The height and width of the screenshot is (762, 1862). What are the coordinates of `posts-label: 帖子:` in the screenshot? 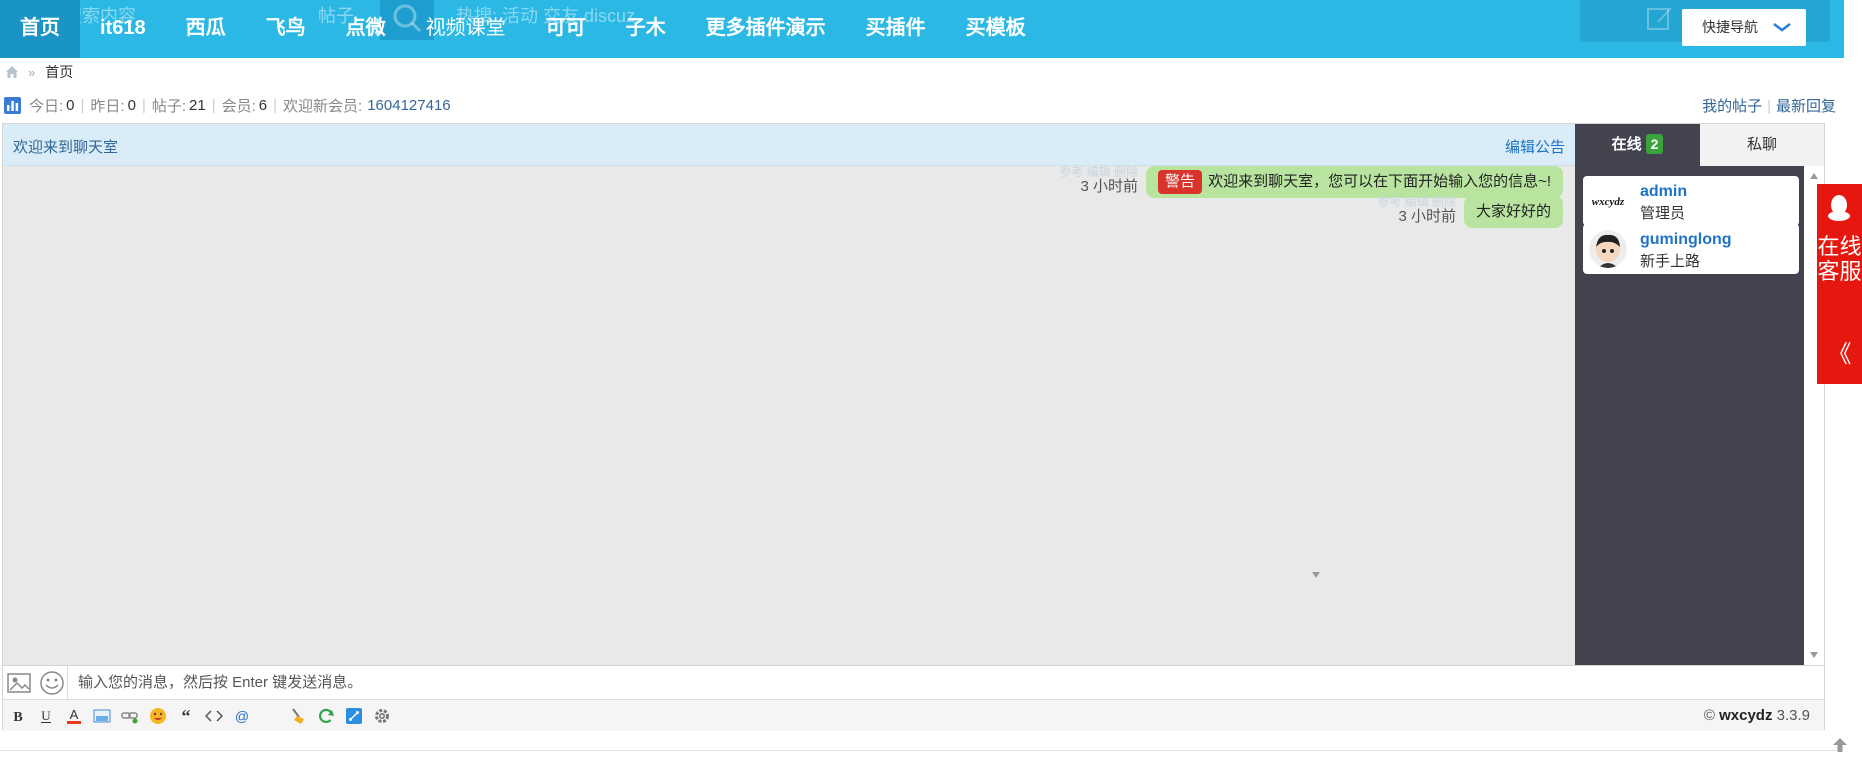 It's located at (169, 106).